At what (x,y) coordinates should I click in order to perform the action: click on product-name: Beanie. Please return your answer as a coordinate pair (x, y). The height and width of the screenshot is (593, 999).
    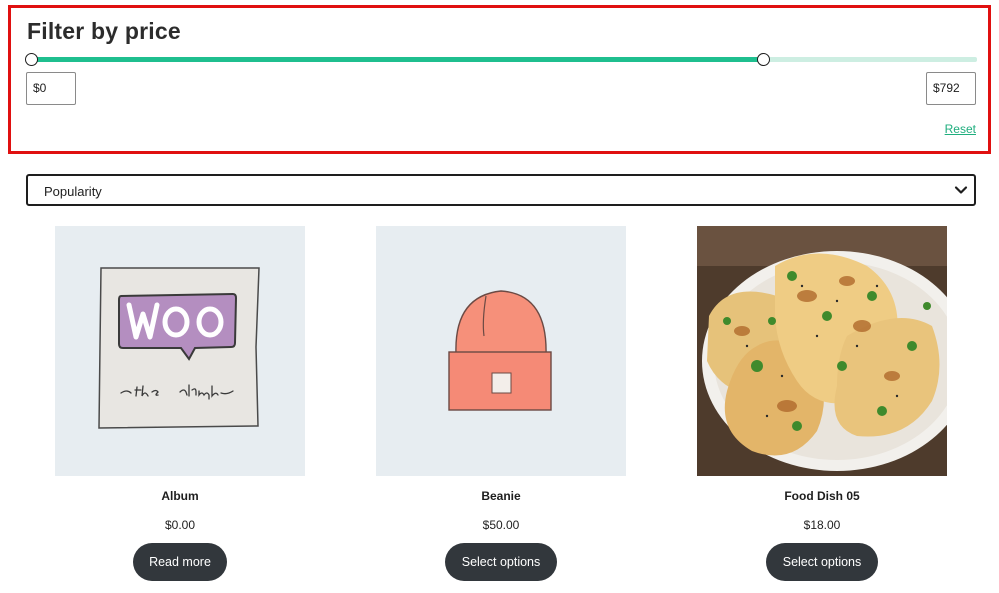
    Looking at the image, I should click on (501, 496).